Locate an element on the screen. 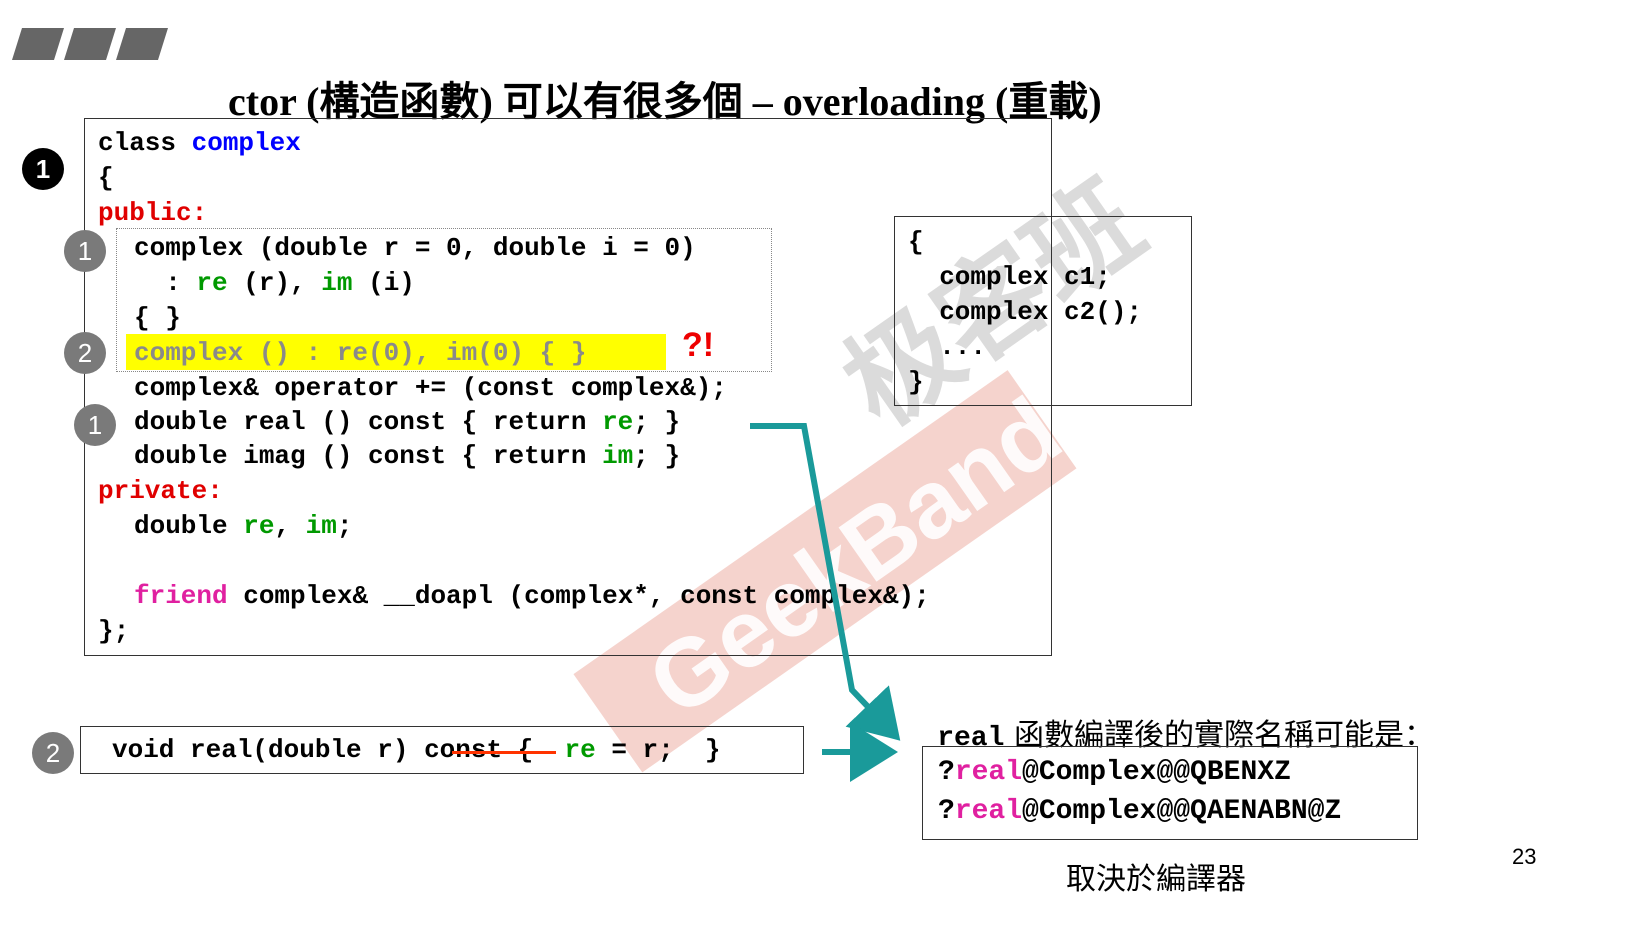  mangled-name-1: ?real@Complex@@QBENXZ is located at coordinates (1114, 773).